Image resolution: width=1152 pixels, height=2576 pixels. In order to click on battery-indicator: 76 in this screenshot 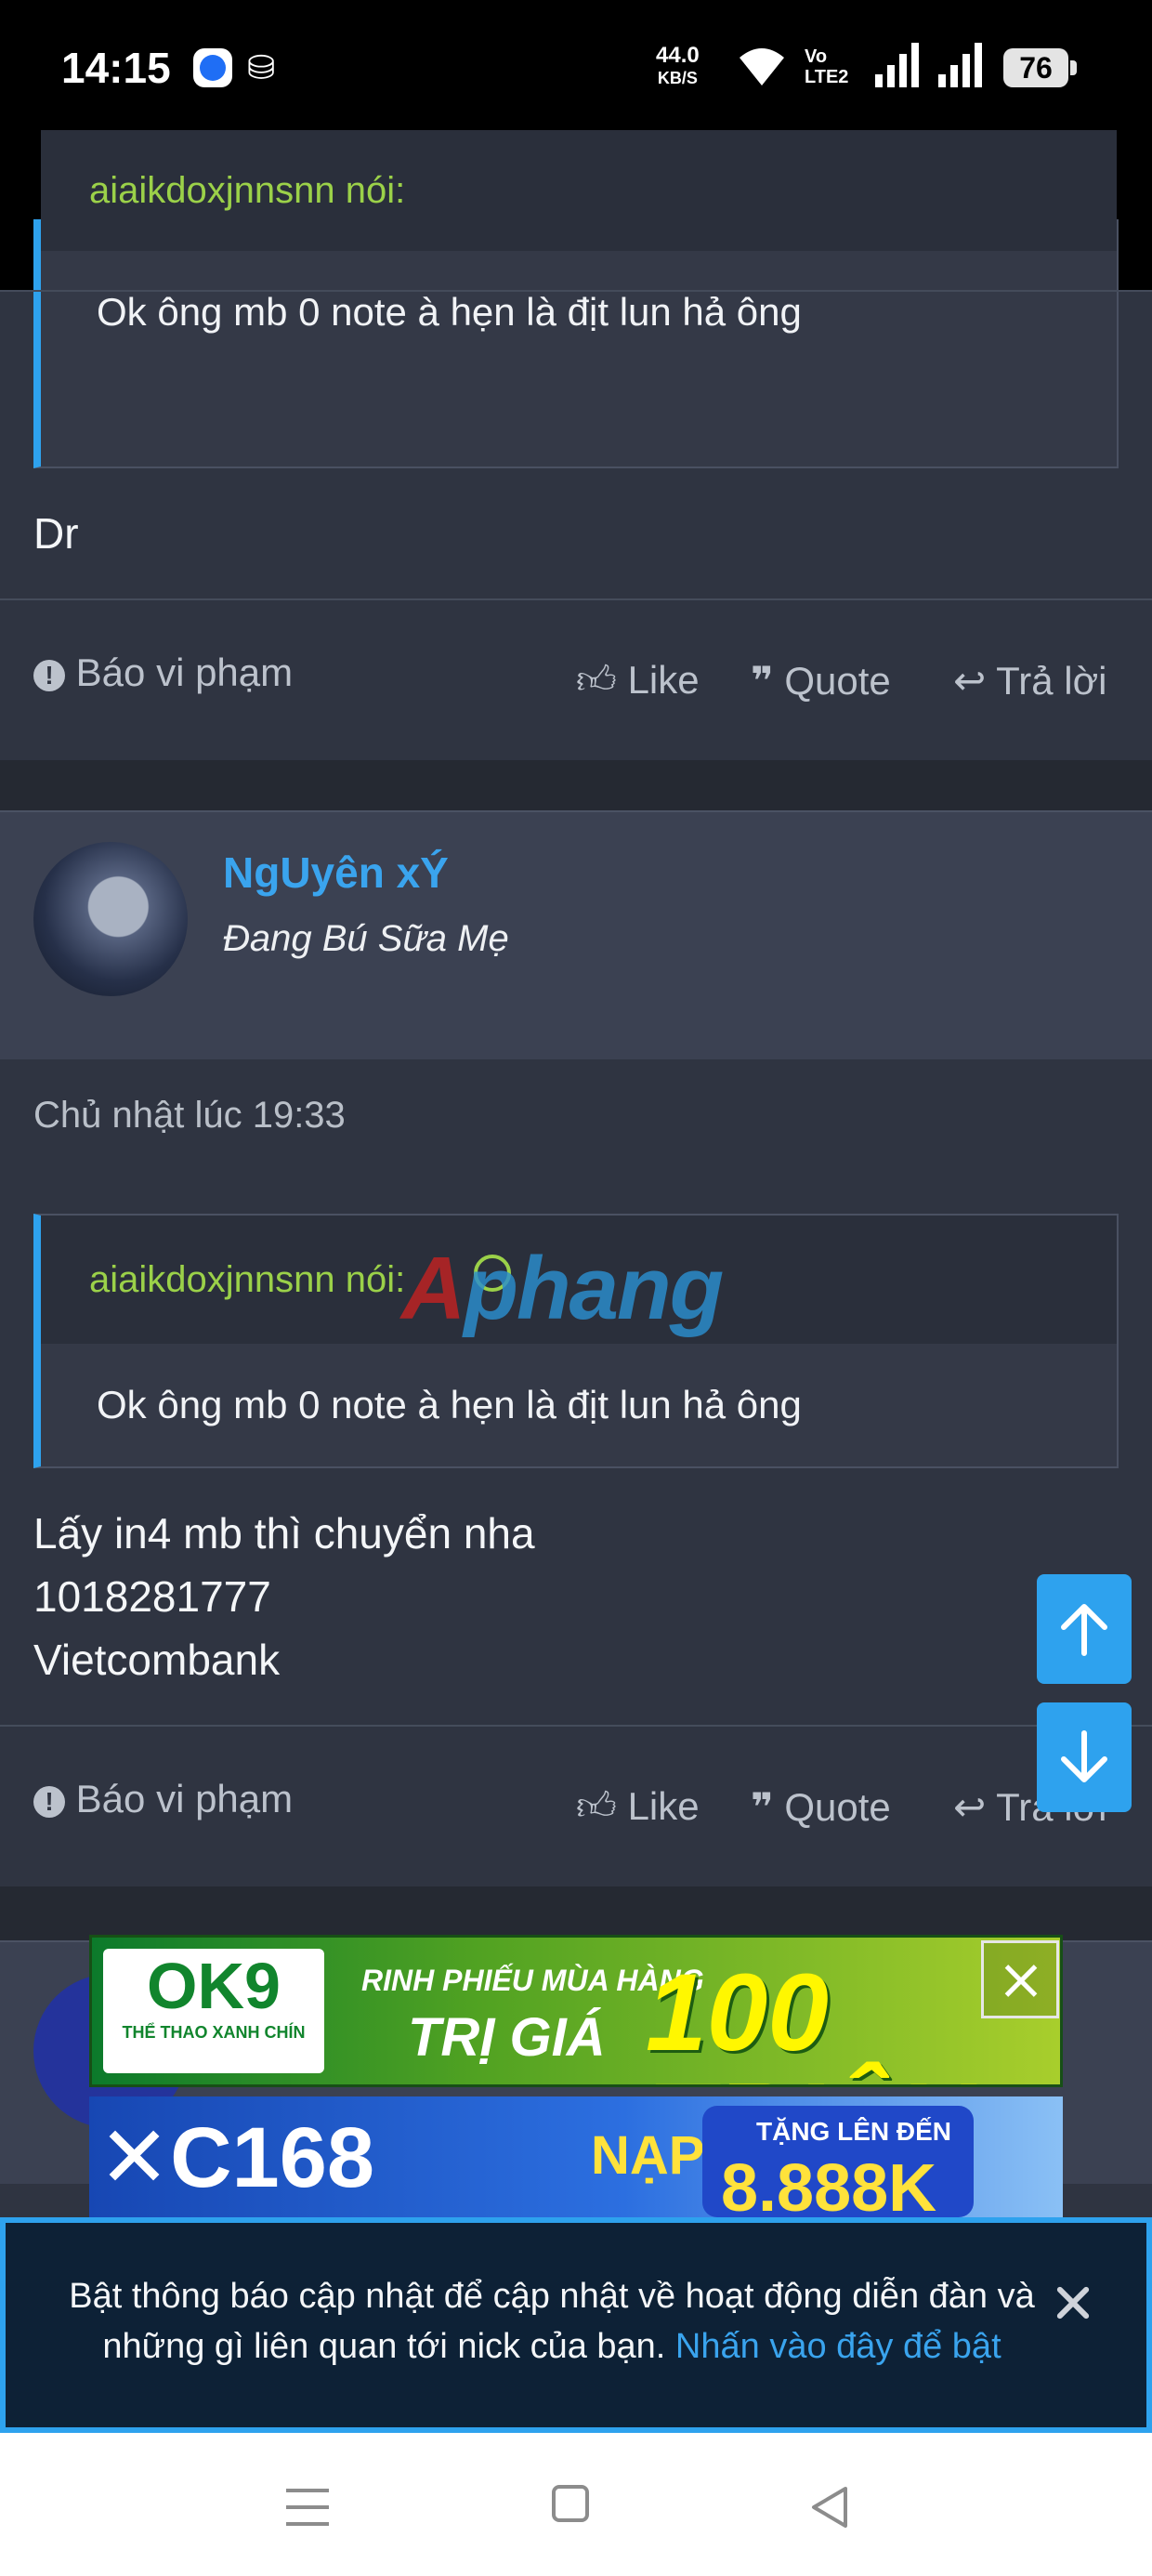, I will do `click(1040, 67)`.